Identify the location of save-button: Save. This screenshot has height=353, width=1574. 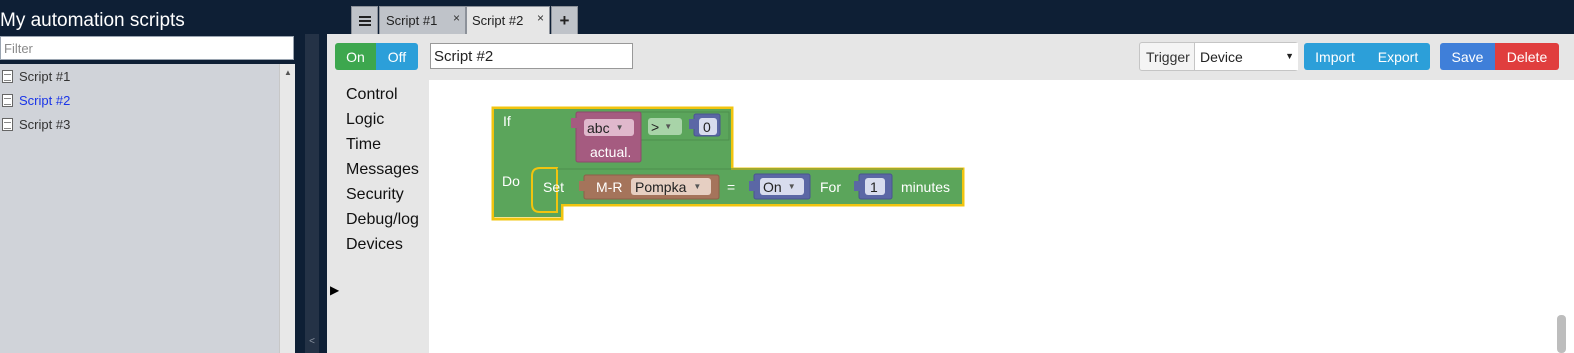
(1467, 56).